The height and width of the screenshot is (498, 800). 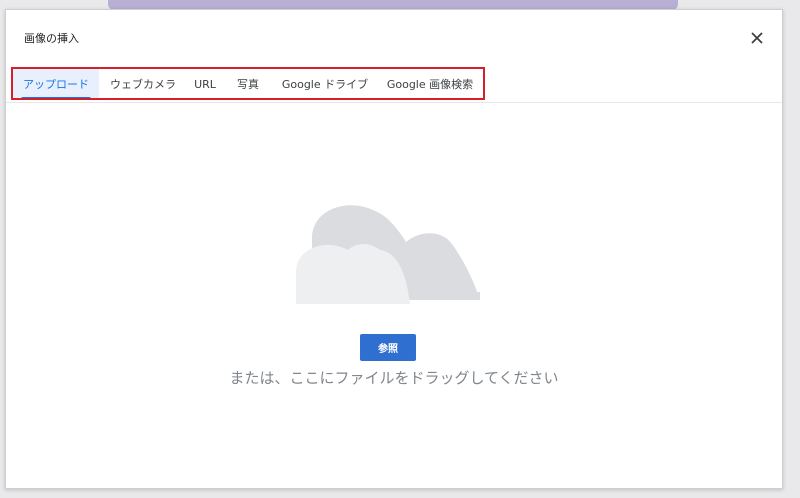 What do you see at coordinates (394, 378) in the screenshot?
I see `drop-hint-text: または、ここにファイルをドラッグしてください` at bounding box center [394, 378].